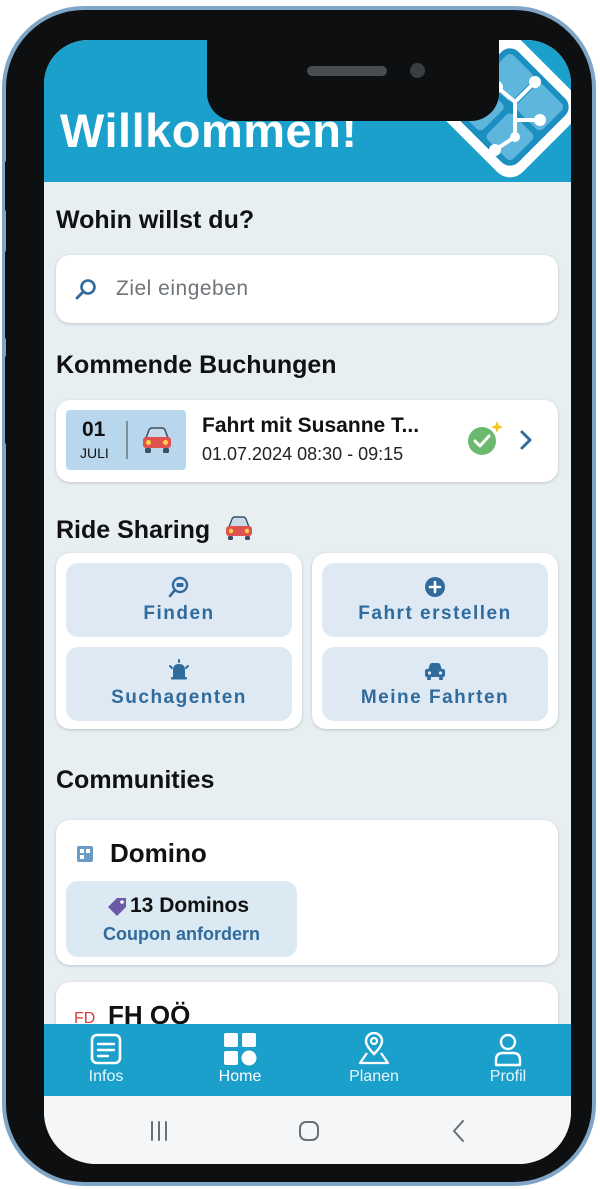 Image resolution: width=600 pixels, height=1189 pixels. I want to click on booking-day: 01, so click(94, 429).